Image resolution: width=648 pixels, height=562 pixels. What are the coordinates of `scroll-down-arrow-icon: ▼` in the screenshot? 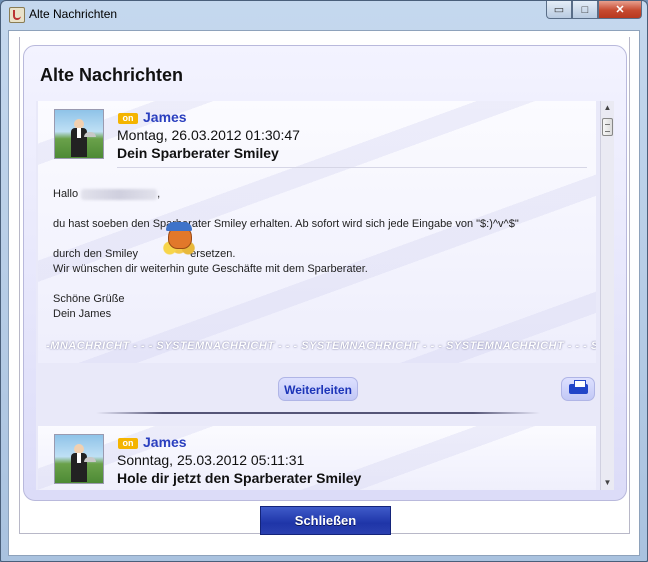 It's located at (607, 483).